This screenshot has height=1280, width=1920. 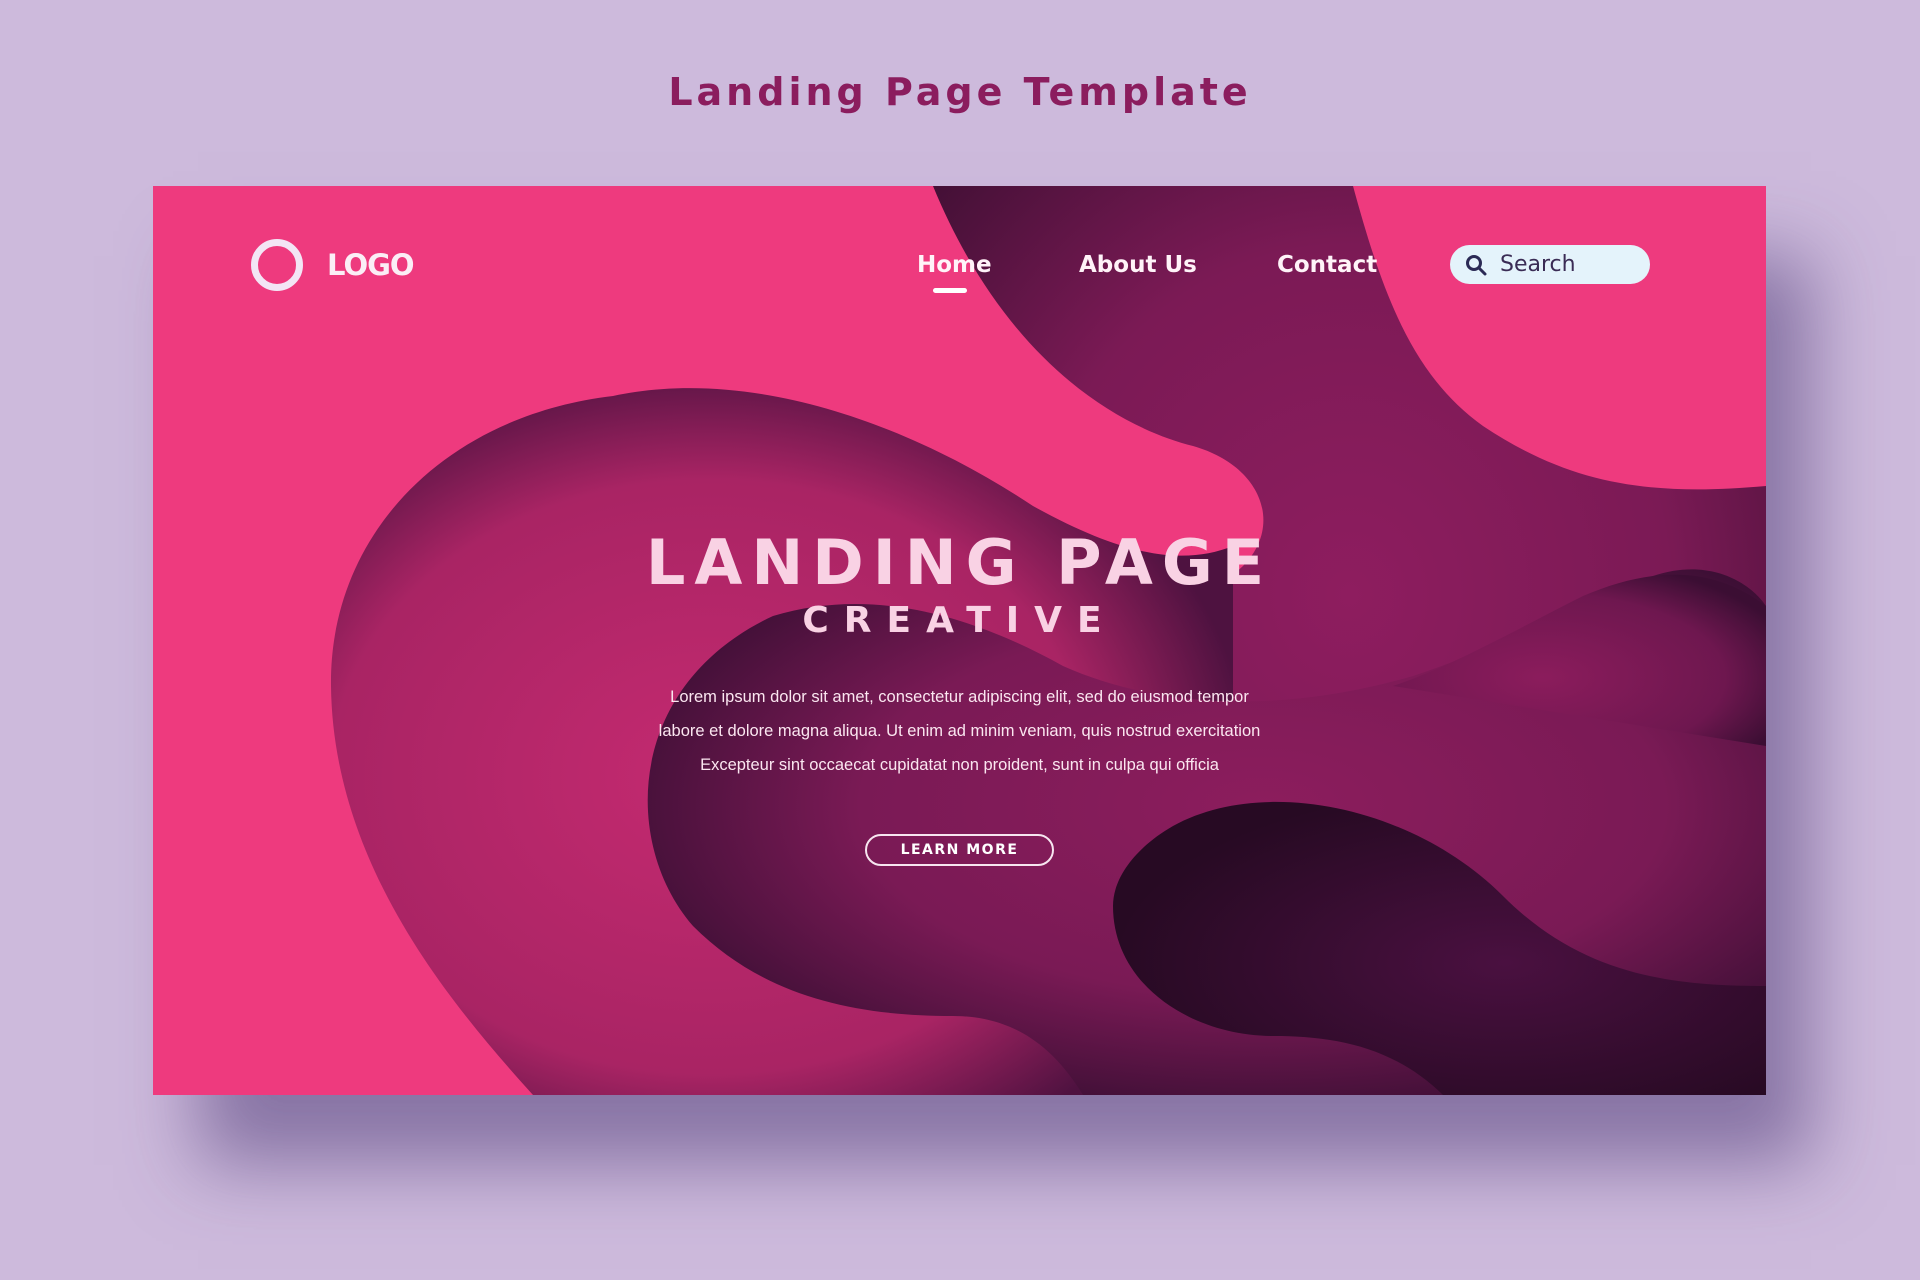 I want to click on nav-link-about-us: About Us, so click(x=1138, y=265).